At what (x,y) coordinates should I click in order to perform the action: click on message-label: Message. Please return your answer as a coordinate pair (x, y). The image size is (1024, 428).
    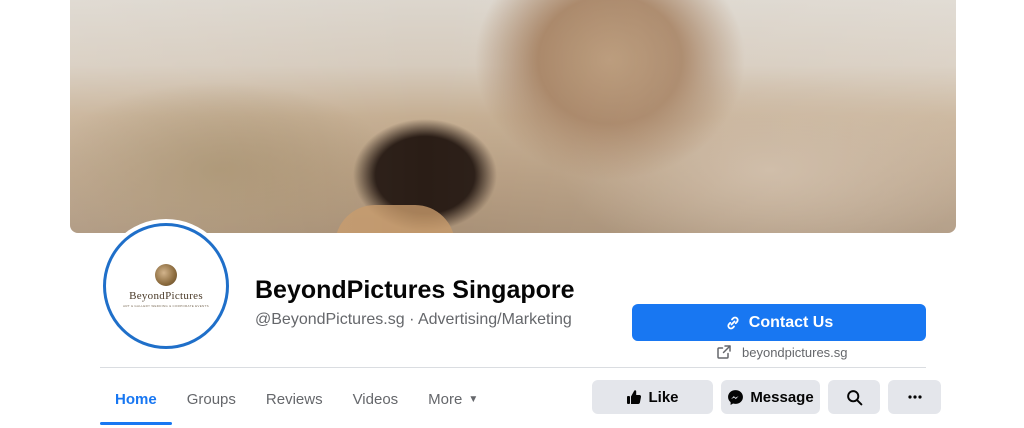
    Looking at the image, I should click on (782, 397).